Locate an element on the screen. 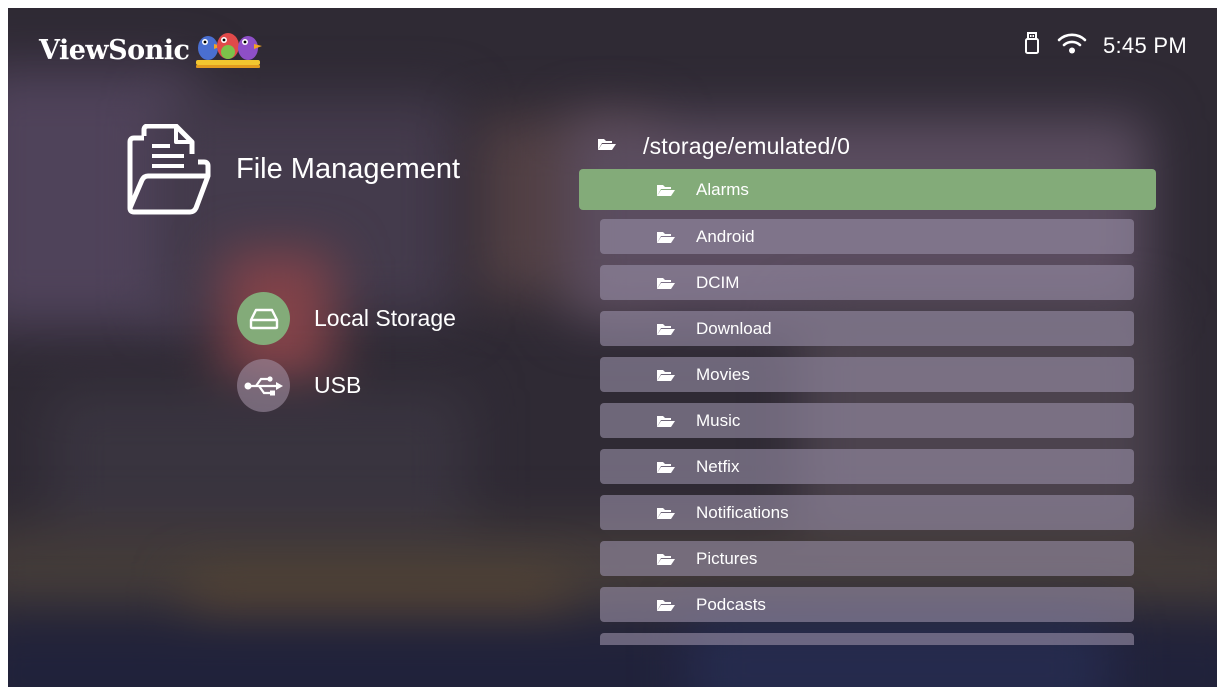  current-path: /storage/emulated/0 is located at coordinates (723, 146).